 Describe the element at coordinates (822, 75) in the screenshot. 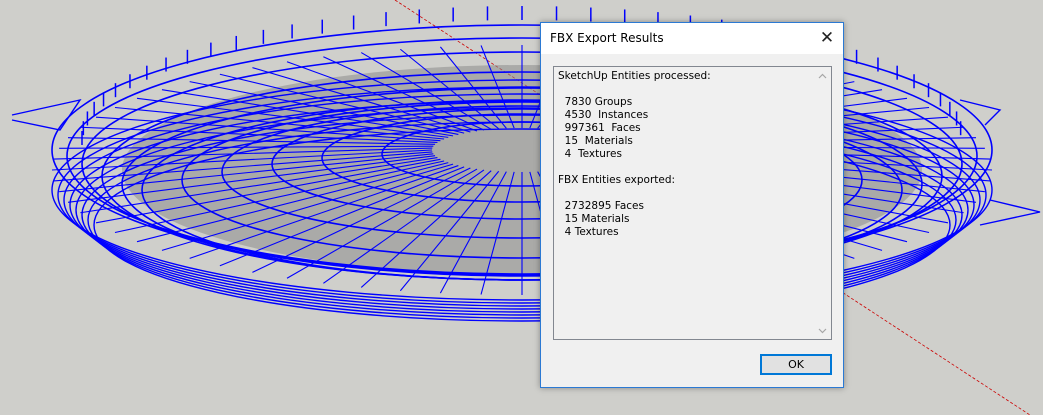

I see `scroll-up-icon` at that location.